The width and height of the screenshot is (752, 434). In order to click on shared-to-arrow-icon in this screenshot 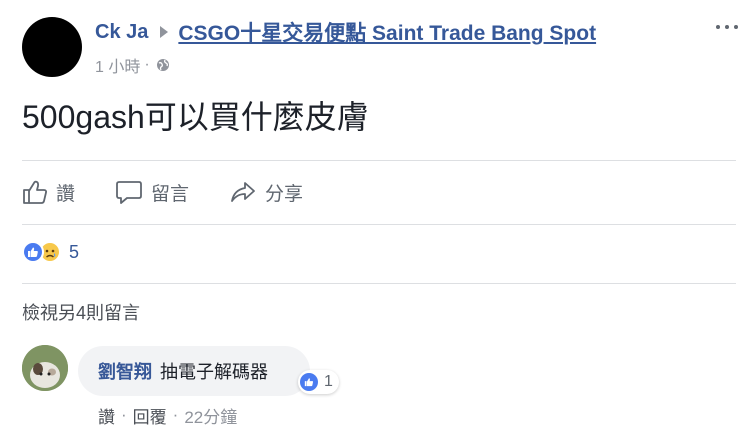, I will do `click(164, 32)`.